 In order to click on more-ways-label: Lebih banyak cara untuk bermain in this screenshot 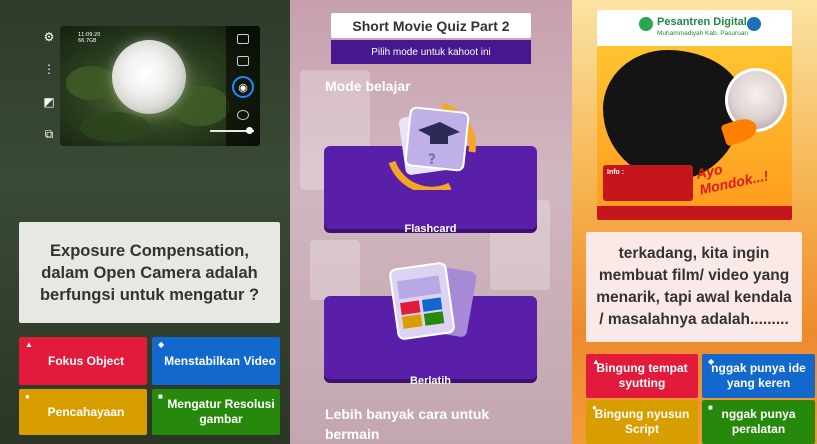, I will do `click(407, 424)`.